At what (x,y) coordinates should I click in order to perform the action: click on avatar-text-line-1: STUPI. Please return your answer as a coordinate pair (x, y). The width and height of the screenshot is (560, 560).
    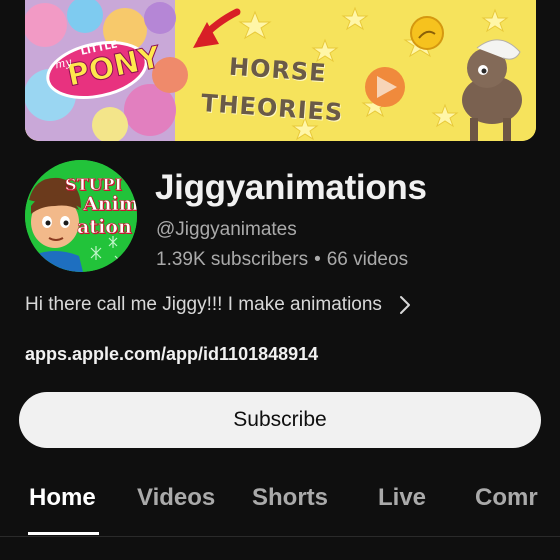
    Looking at the image, I should click on (94, 185).